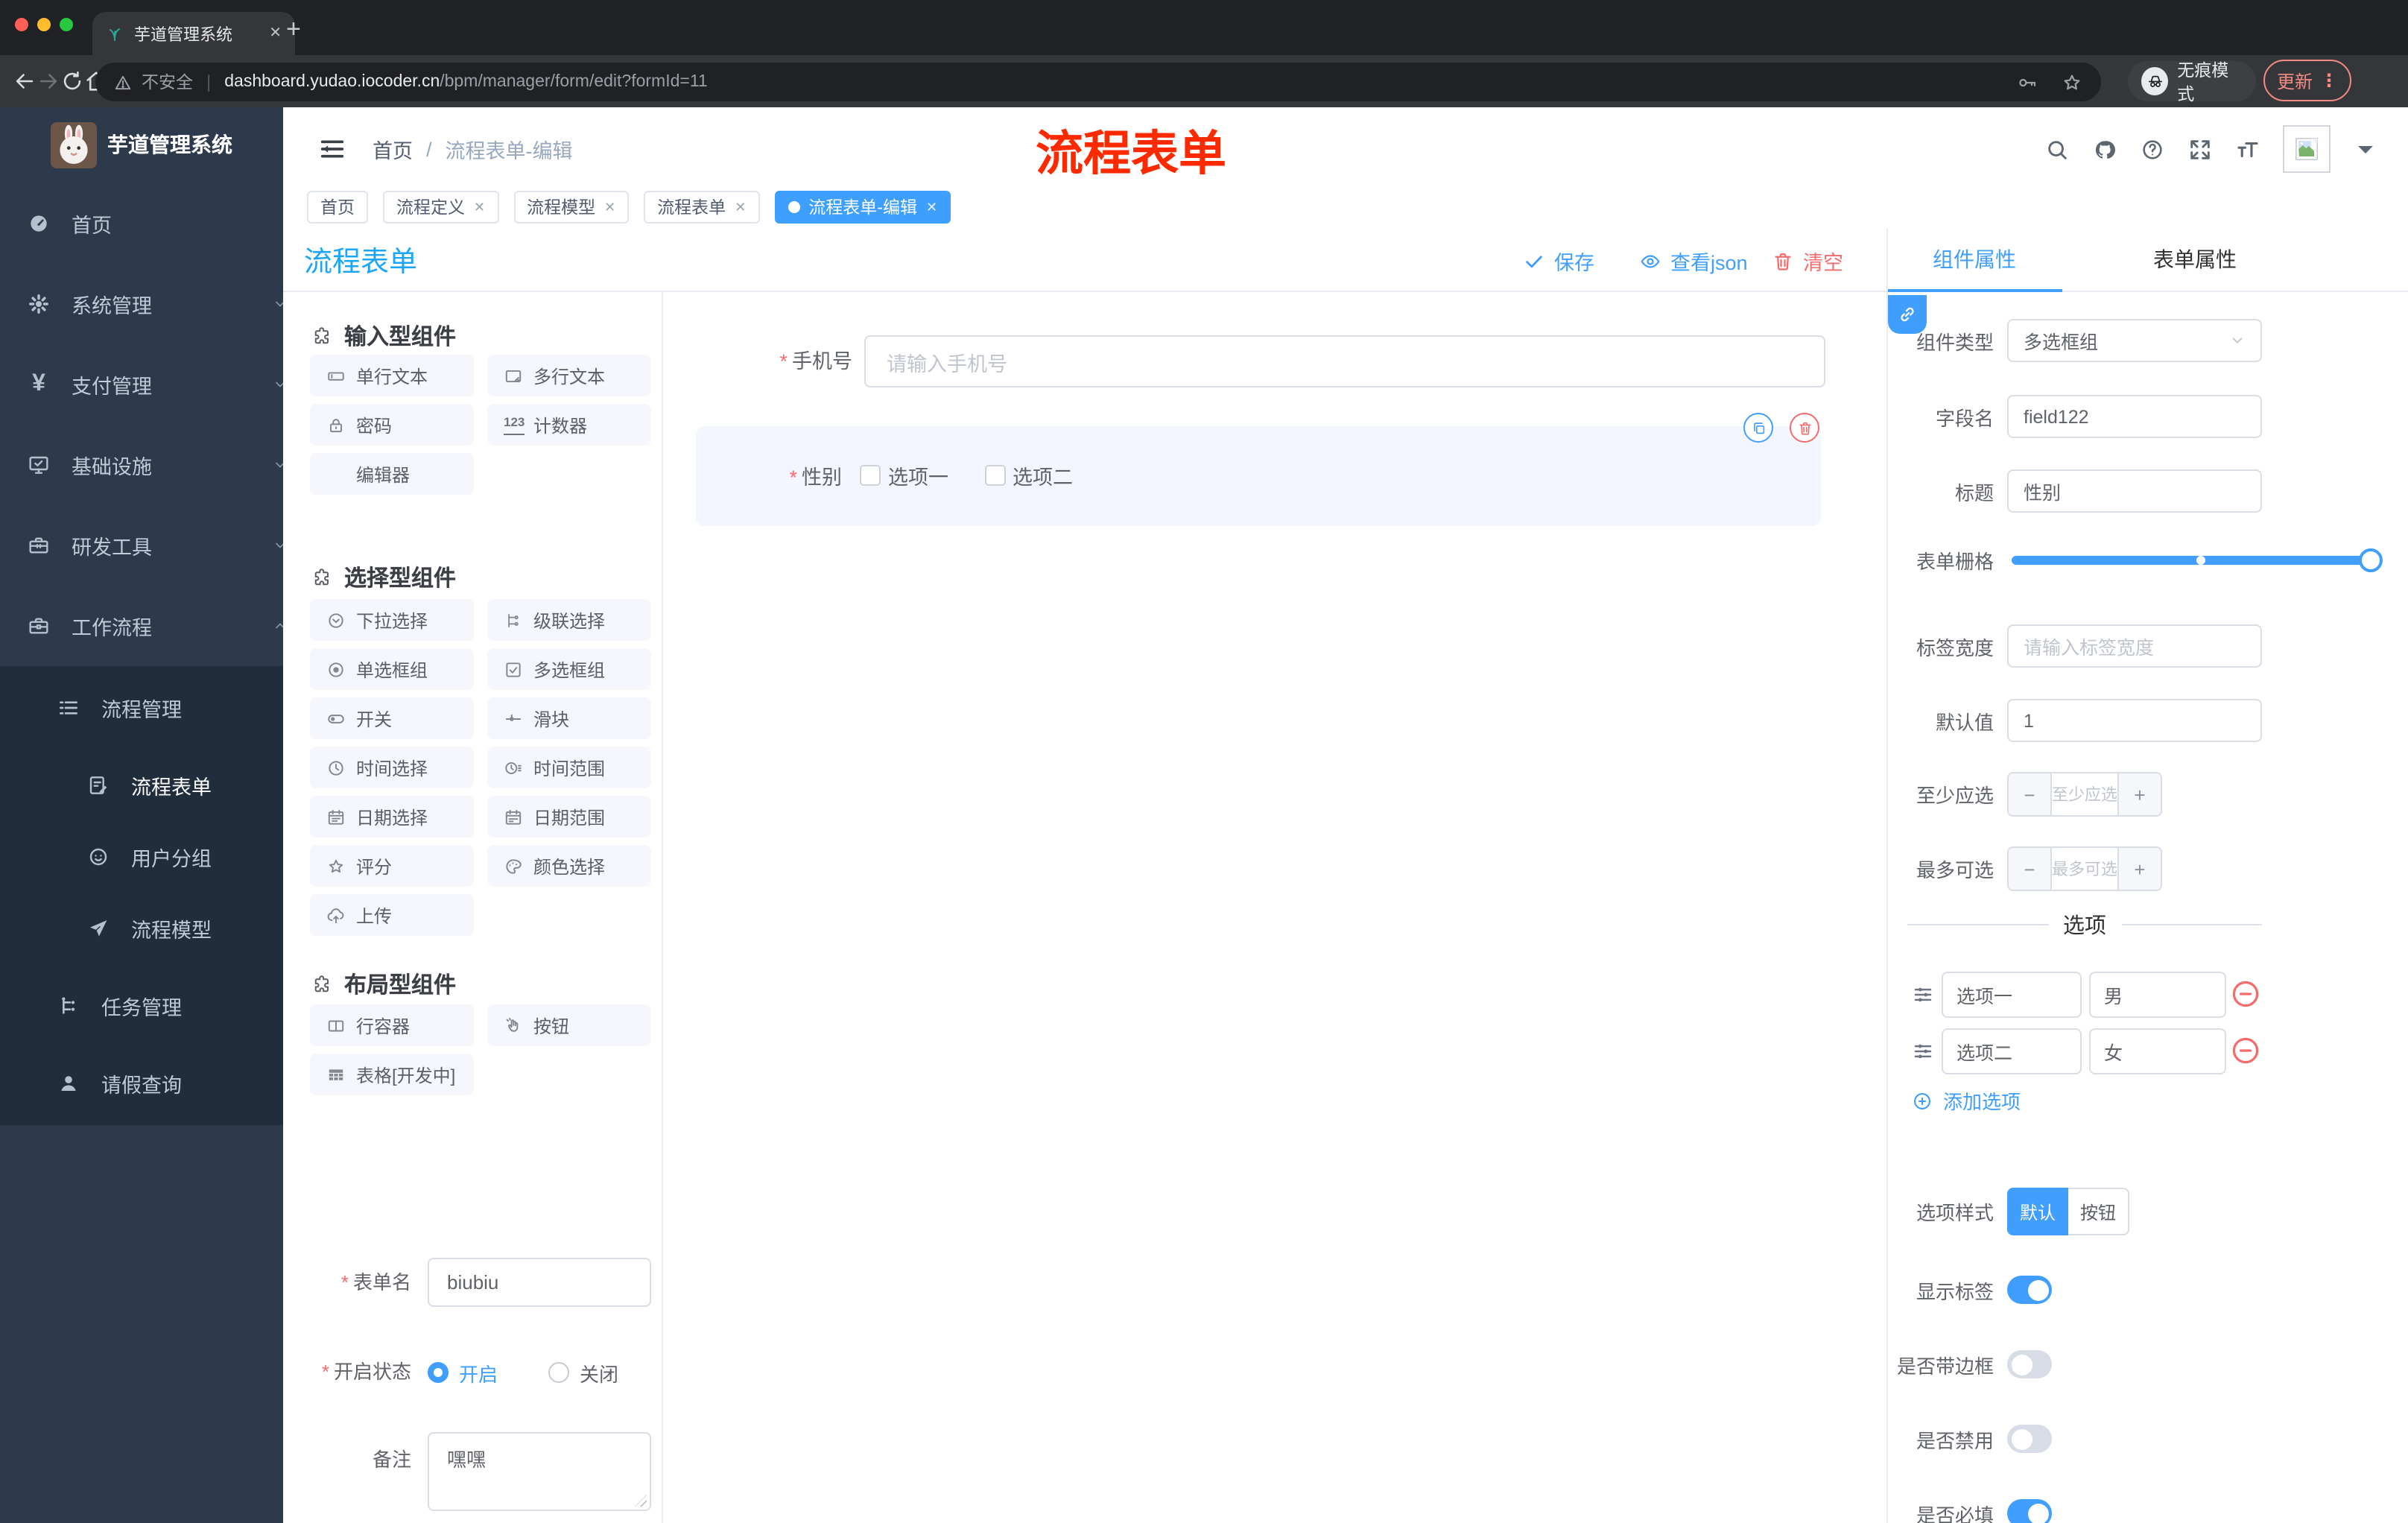 Image resolution: width=2408 pixels, height=1523 pixels. What do you see at coordinates (392, 669) in the screenshot?
I see `component-chip-单选框组: 单选框组` at bounding box center [392, 669].